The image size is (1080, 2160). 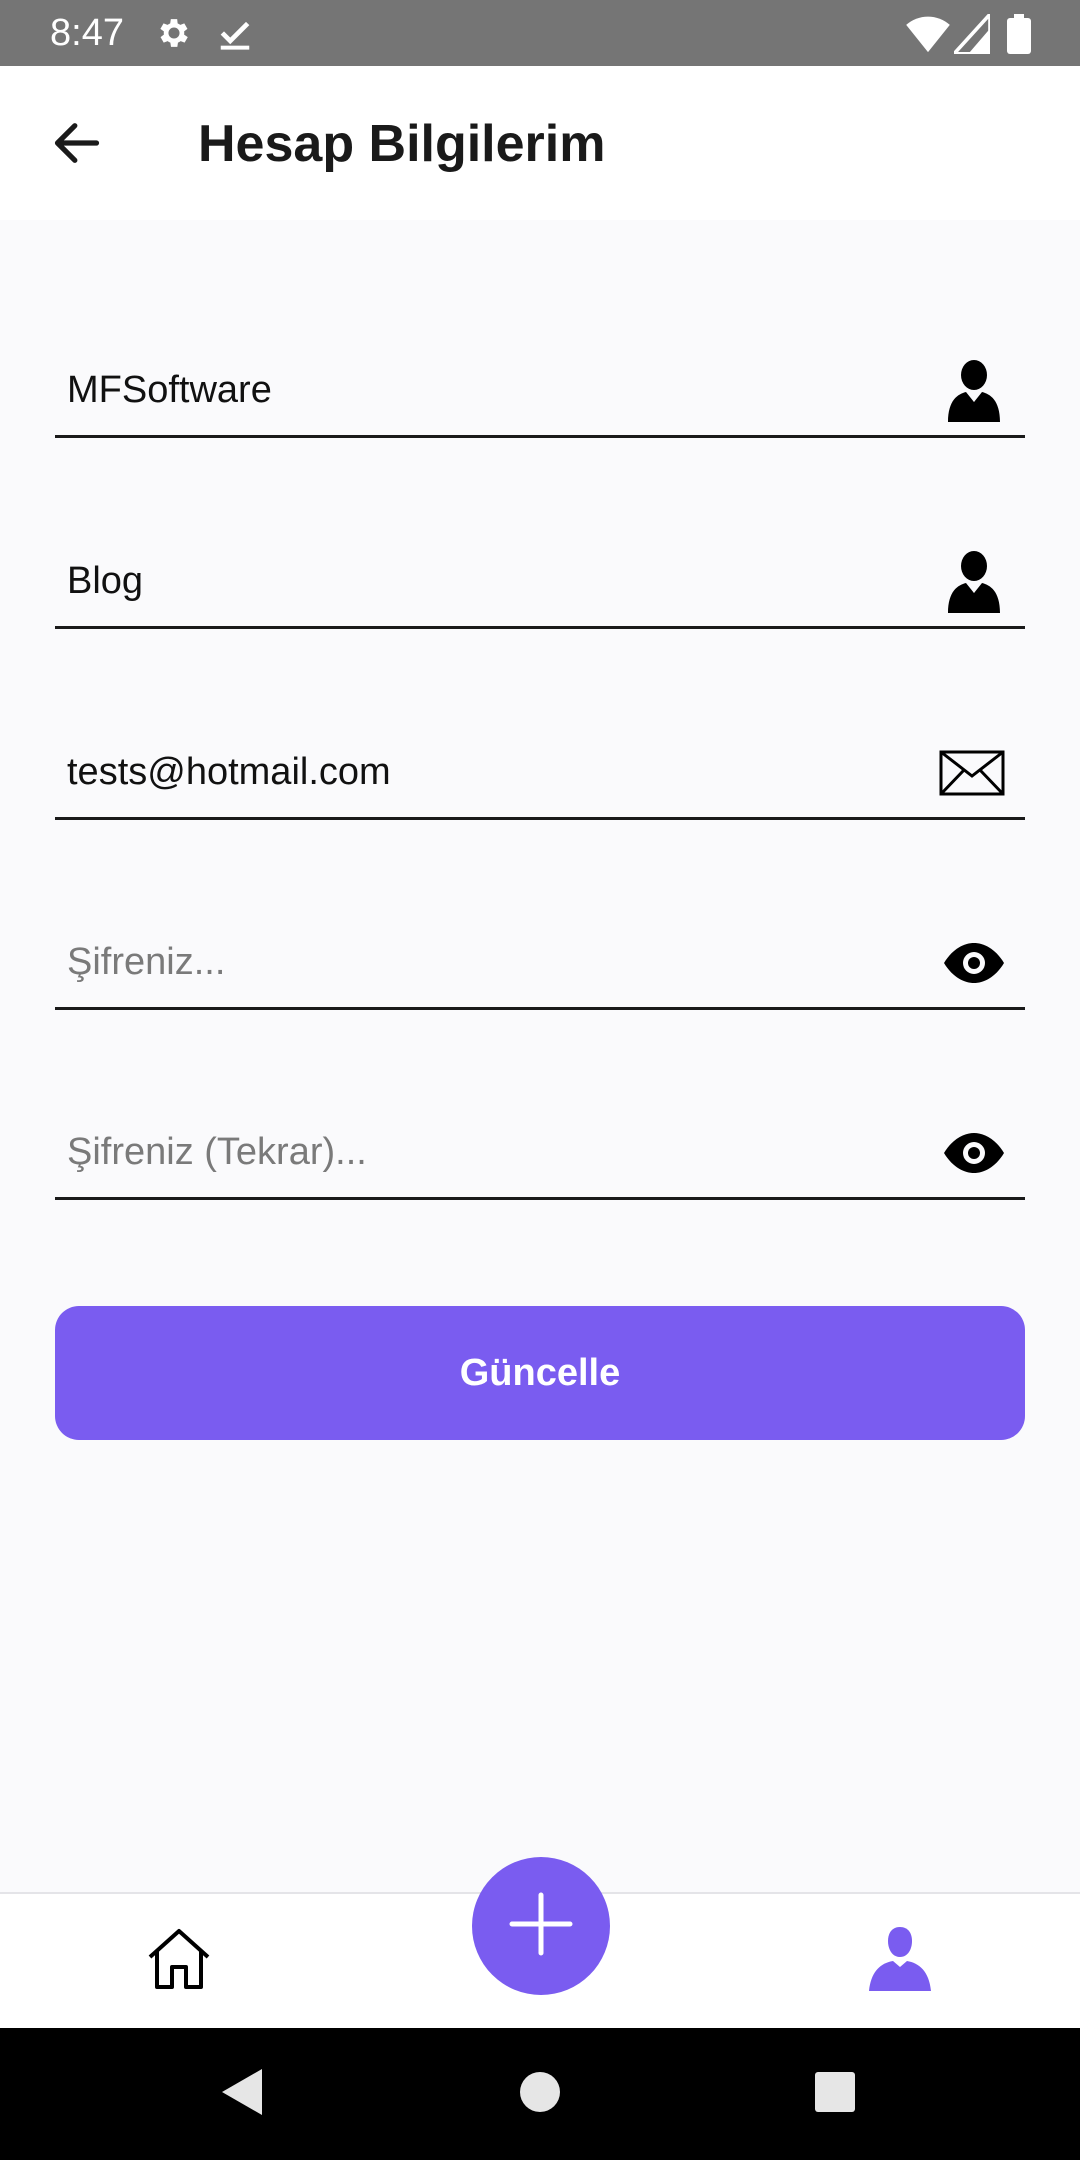 What do you see at coordinates (972, 773) in the screenshot?
I see `envelope-icon` at bounding box center [972, 773].